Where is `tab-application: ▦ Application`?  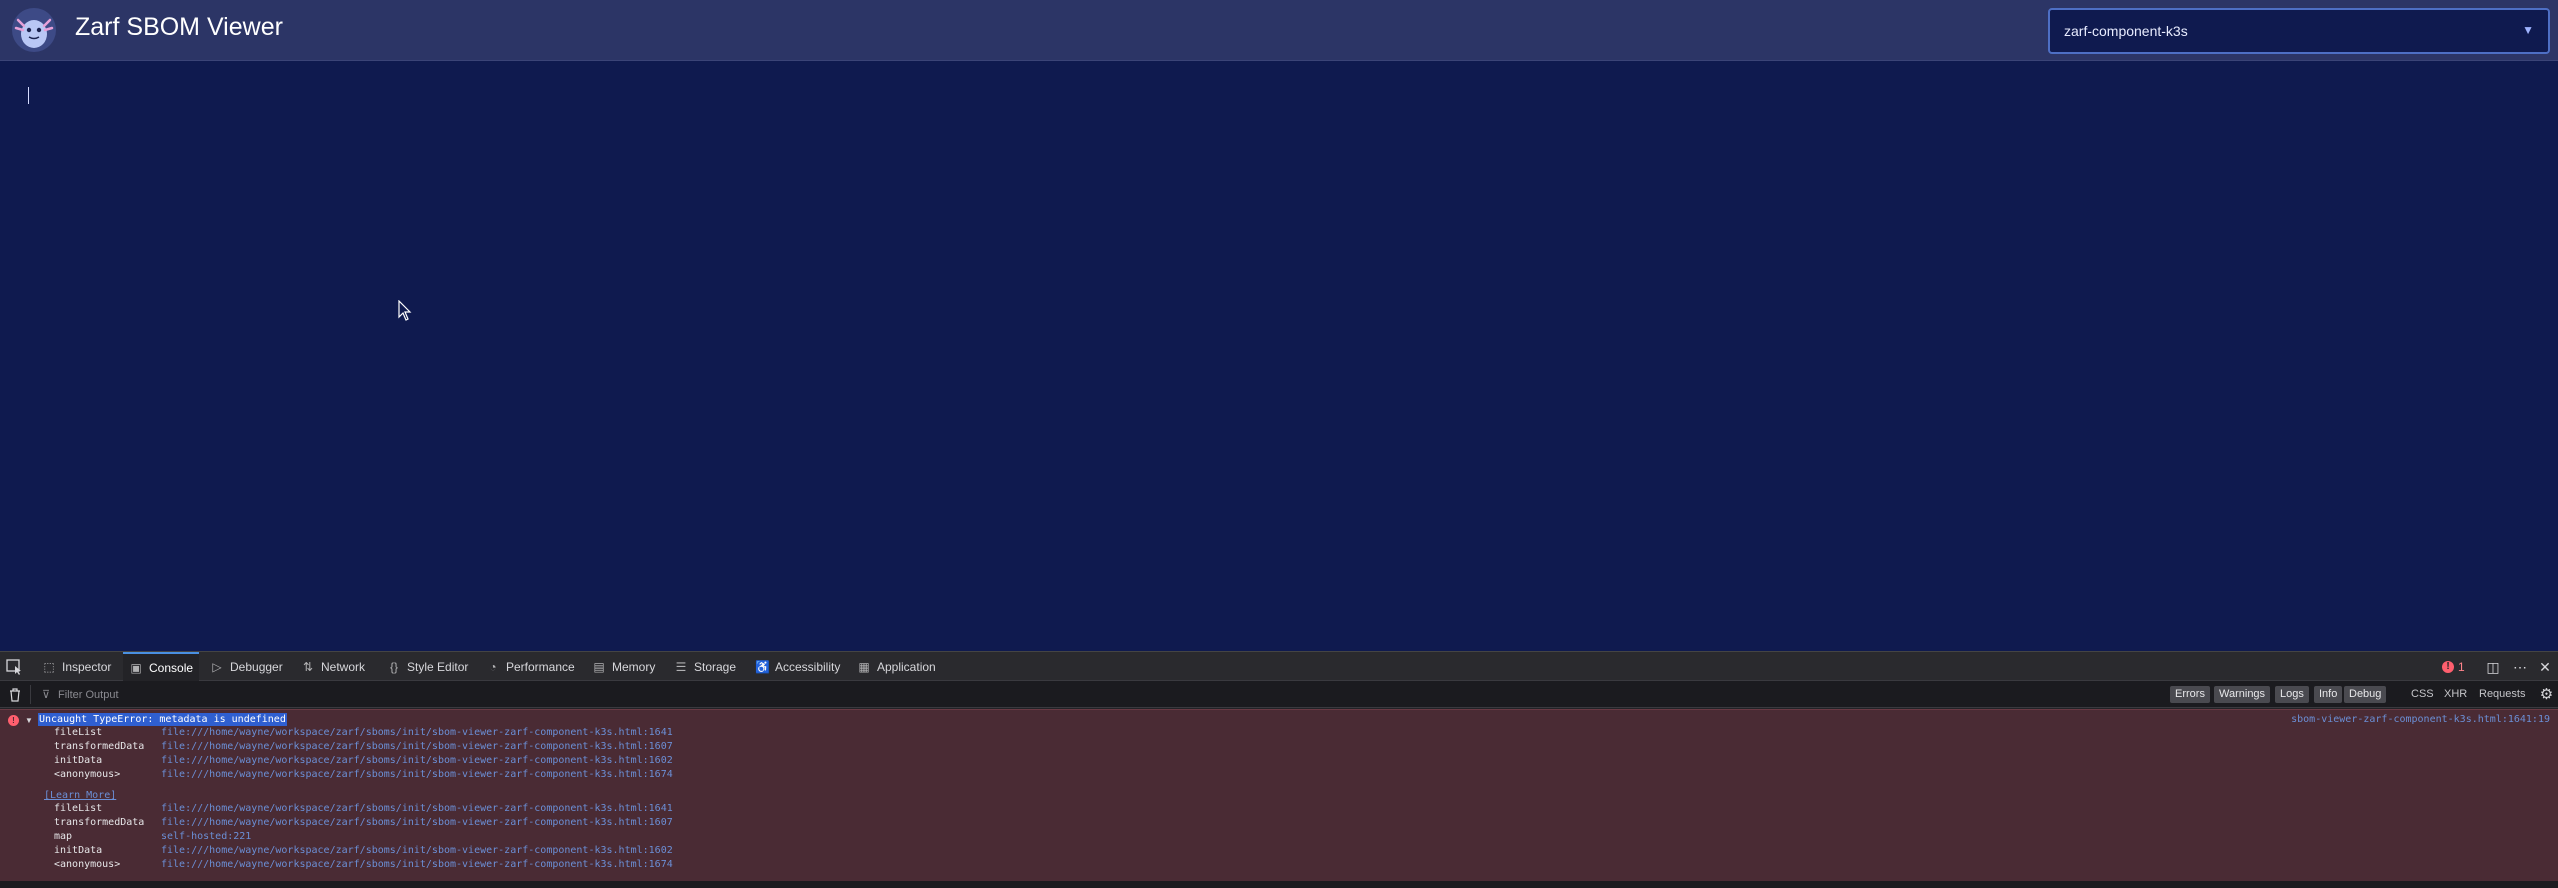
tab-application: ▦ Application is located at coordinates (896, 666).